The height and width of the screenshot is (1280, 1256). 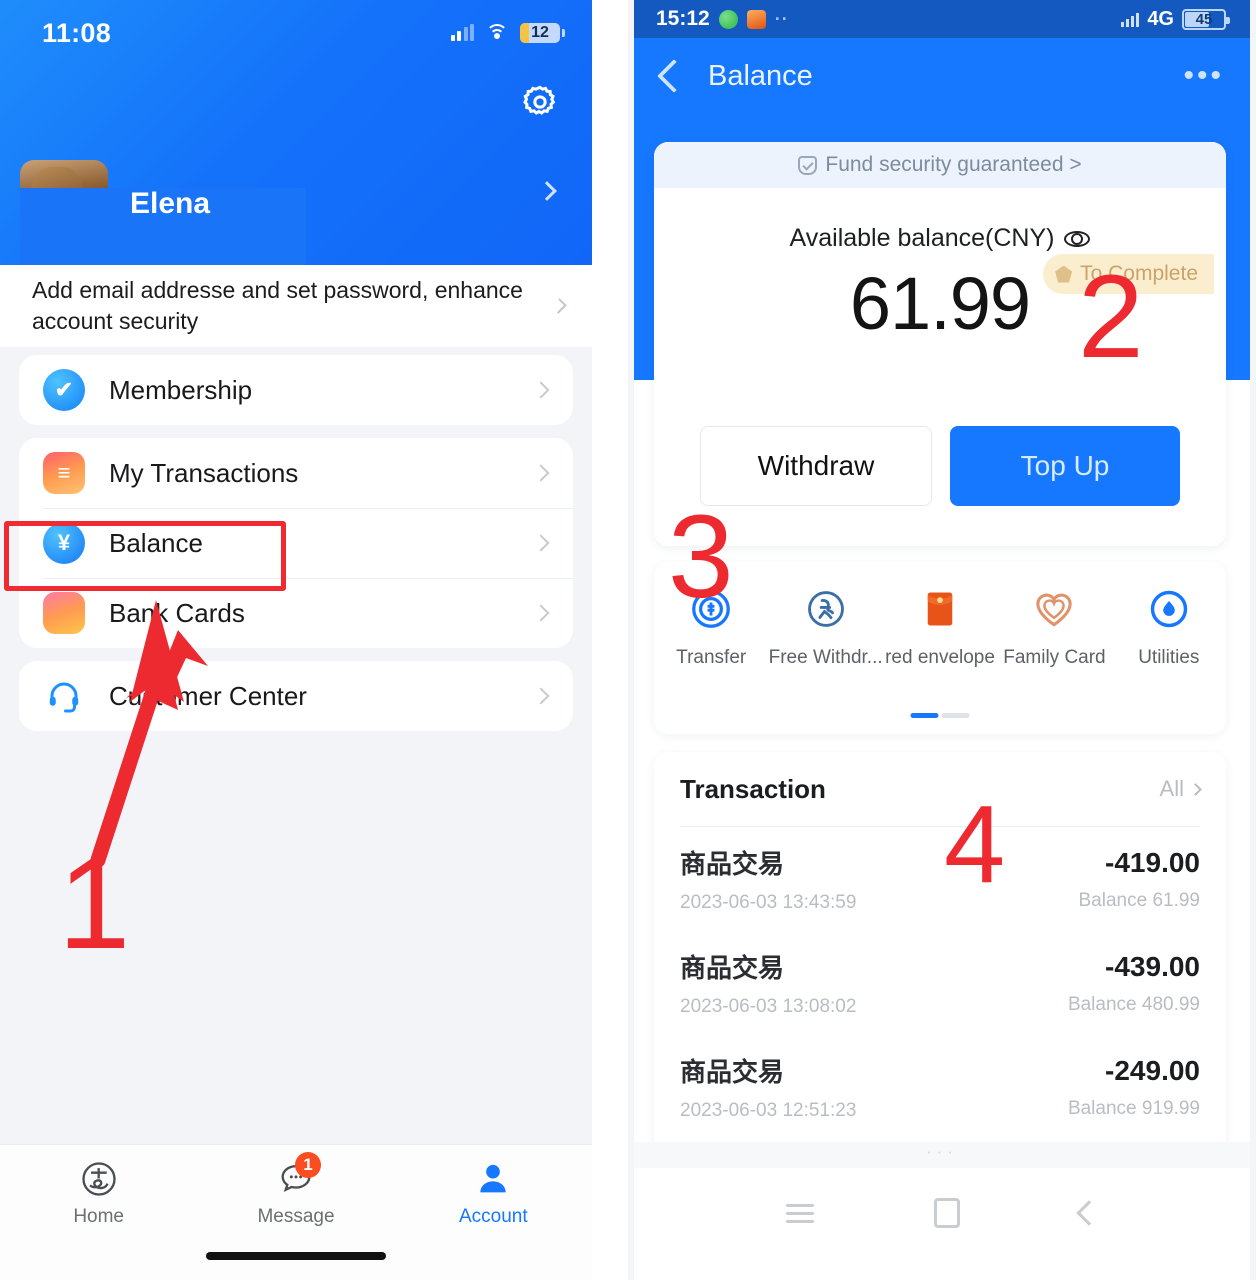 I want to click on transaction-title: Transaction, so click(x=753, y=788).